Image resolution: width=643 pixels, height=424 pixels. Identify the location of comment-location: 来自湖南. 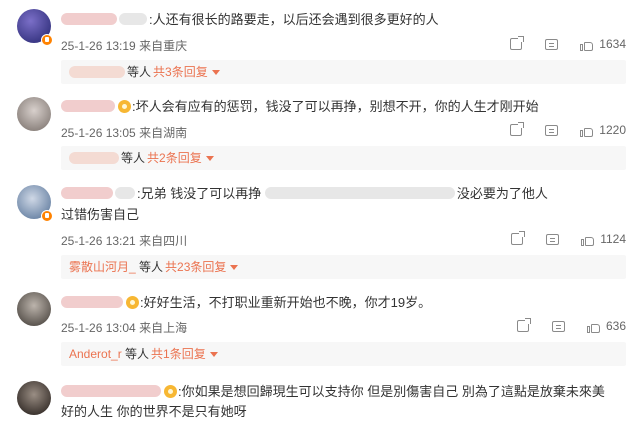
(163, 133).